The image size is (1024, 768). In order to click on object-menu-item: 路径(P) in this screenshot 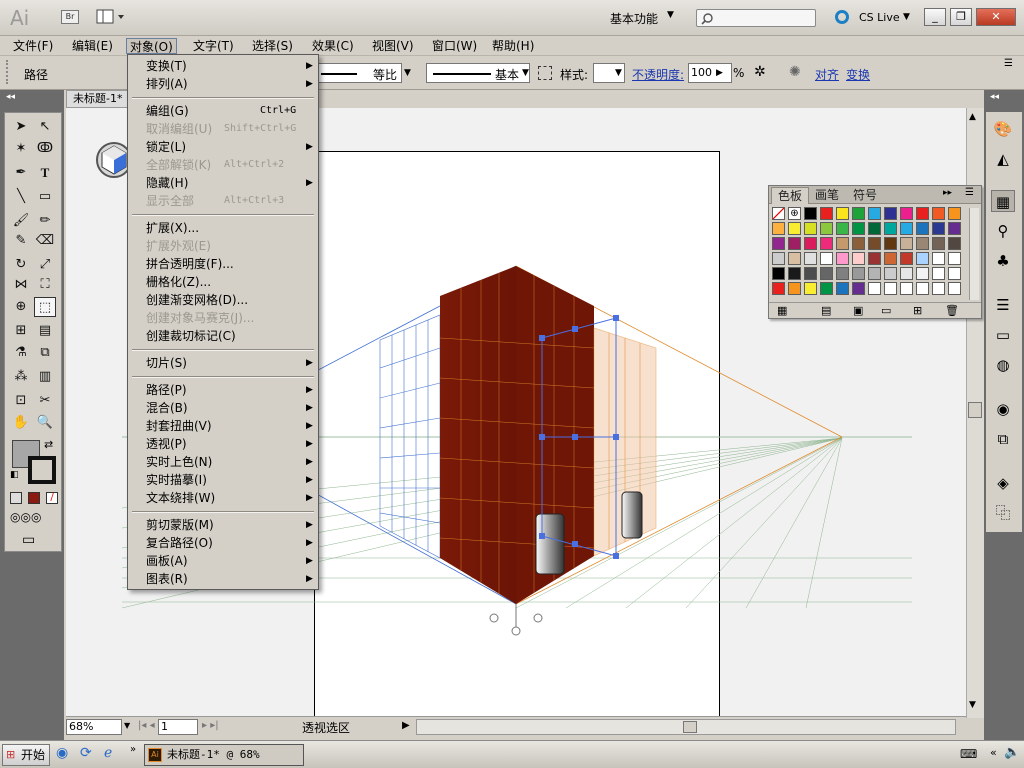, I will do `click(166, 390)`.